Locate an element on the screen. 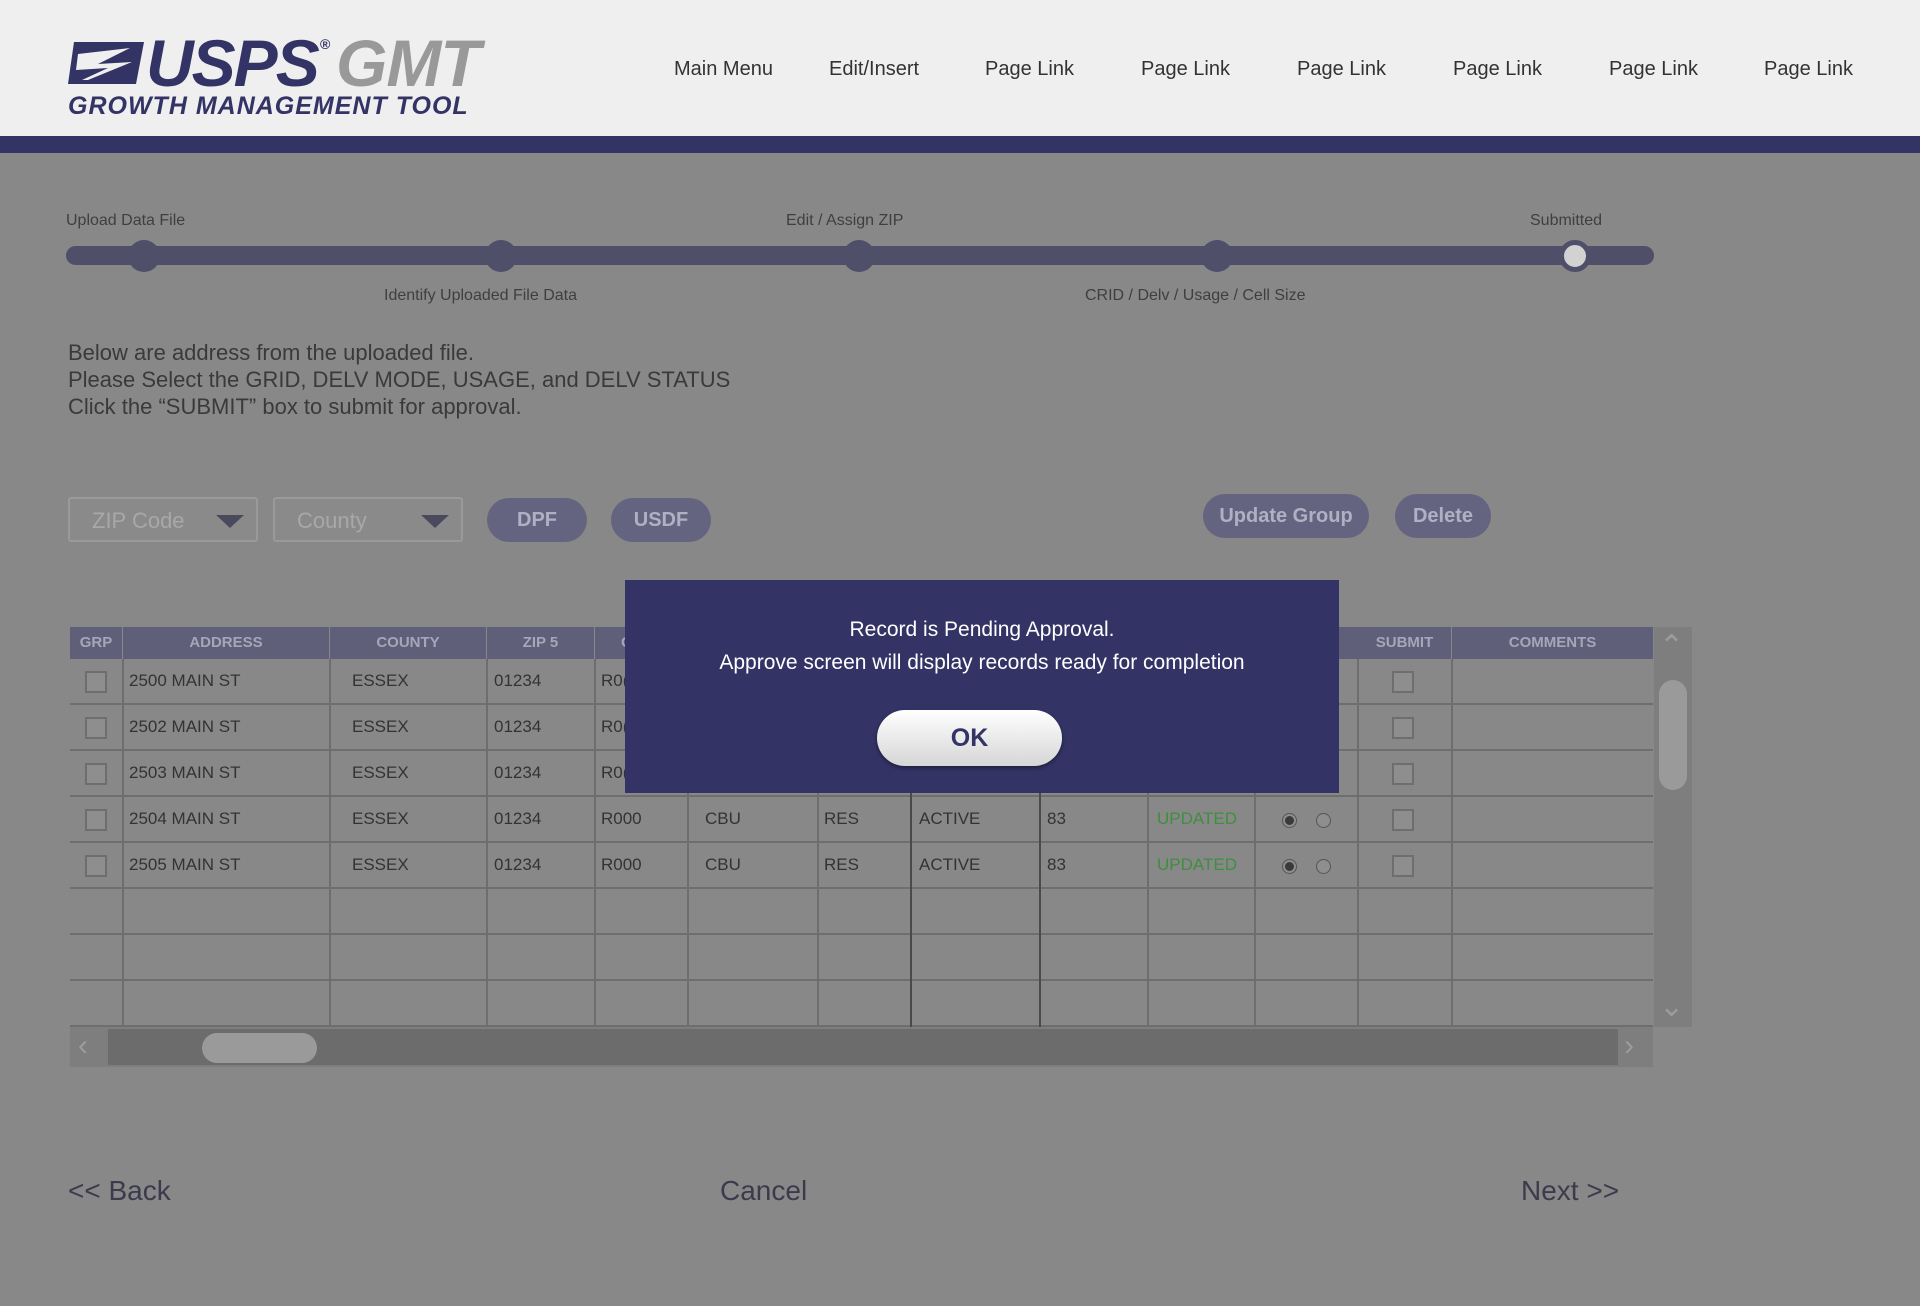 Image resolution: width=1920 pixels, height=1306 pixels. col-header-address: ADDRESS is located at coordinates (226, 643).